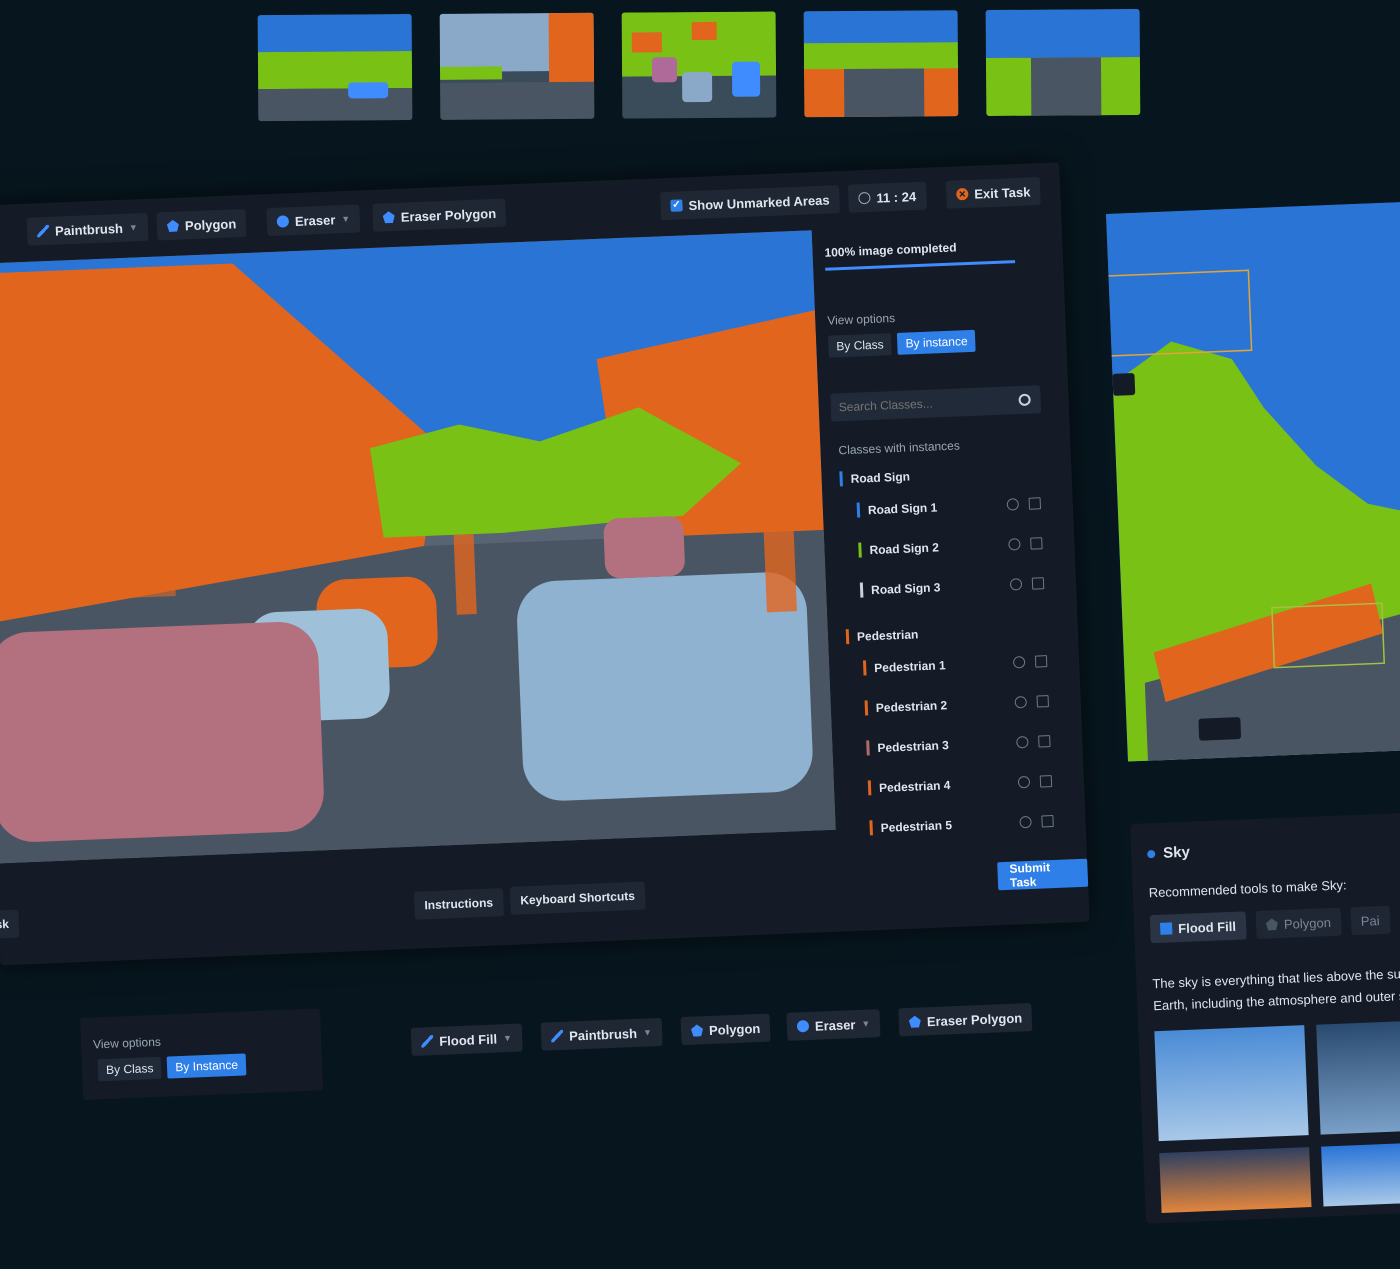  I want to click on instance-row: Pedestrian 1, so click(962, 664).